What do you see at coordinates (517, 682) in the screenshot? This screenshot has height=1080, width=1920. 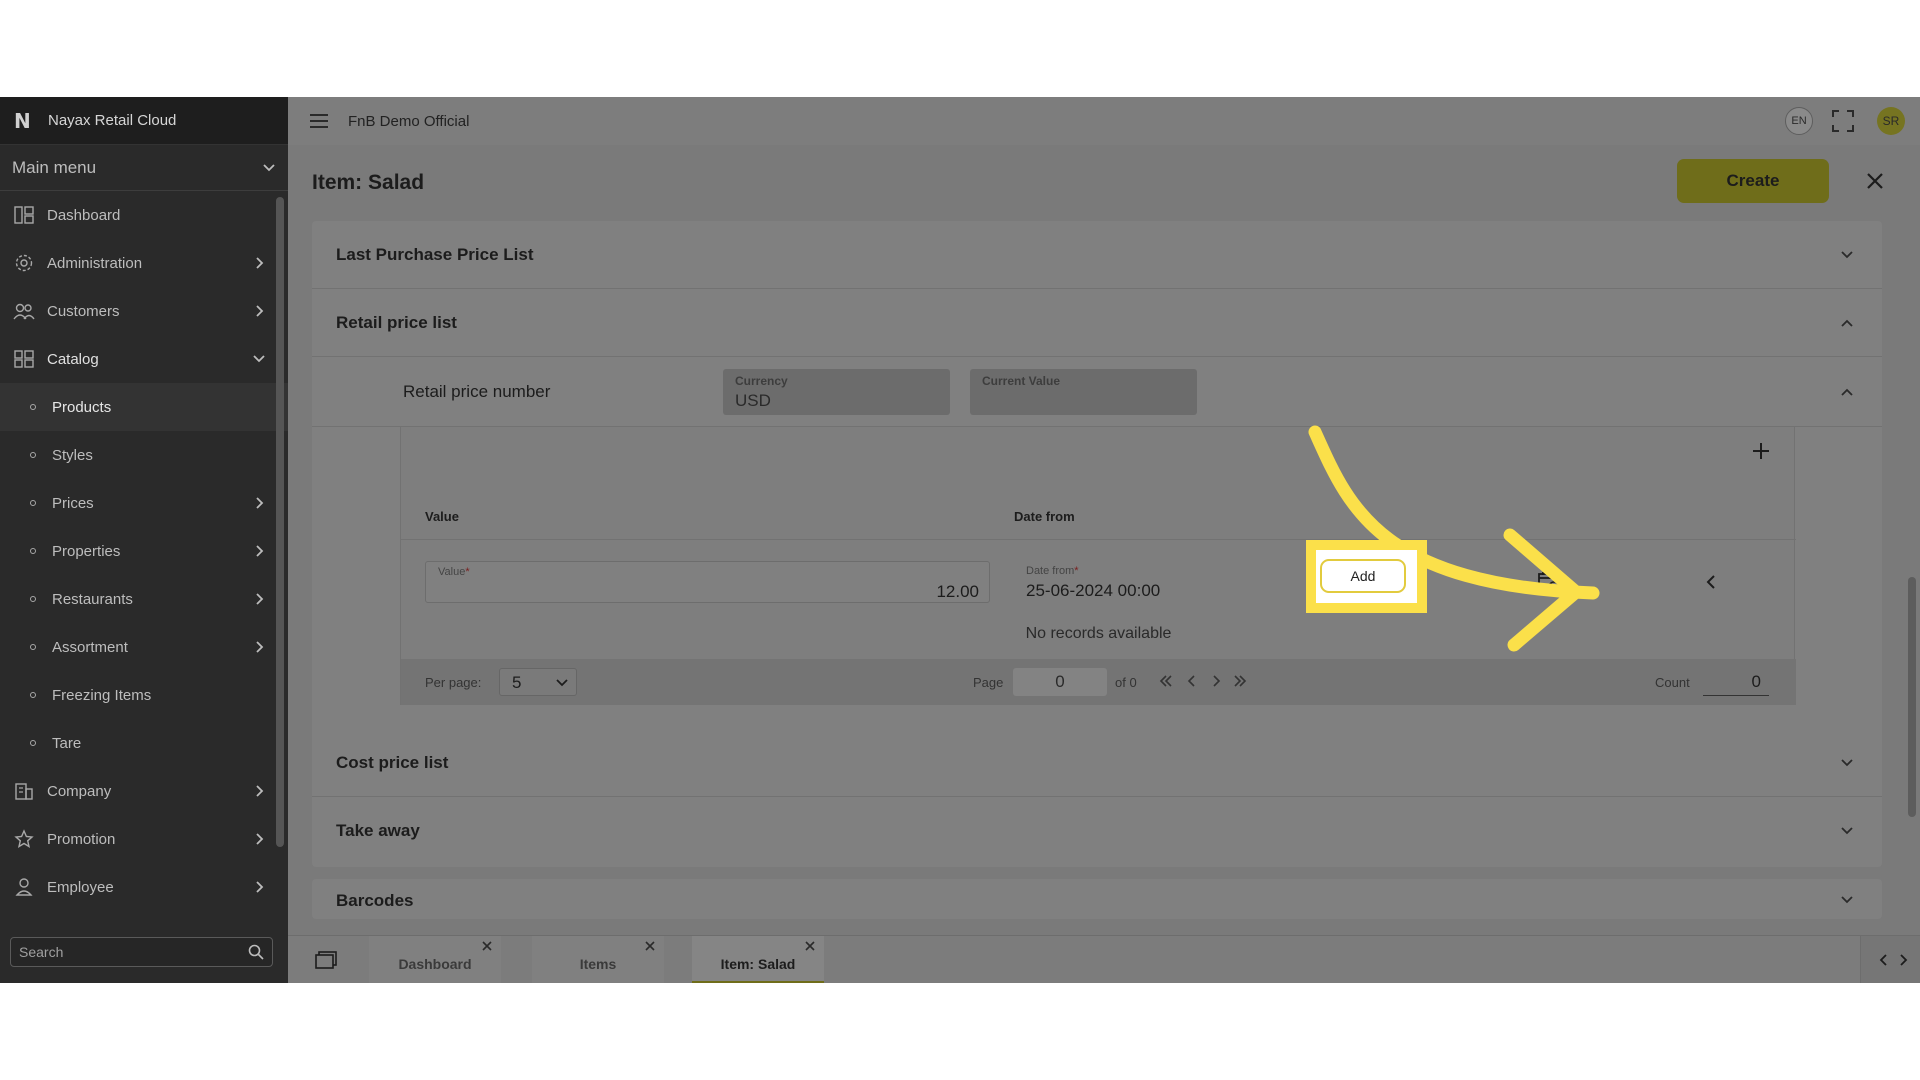 I see `per-page-value: 5` at bounding box center [517, 682].